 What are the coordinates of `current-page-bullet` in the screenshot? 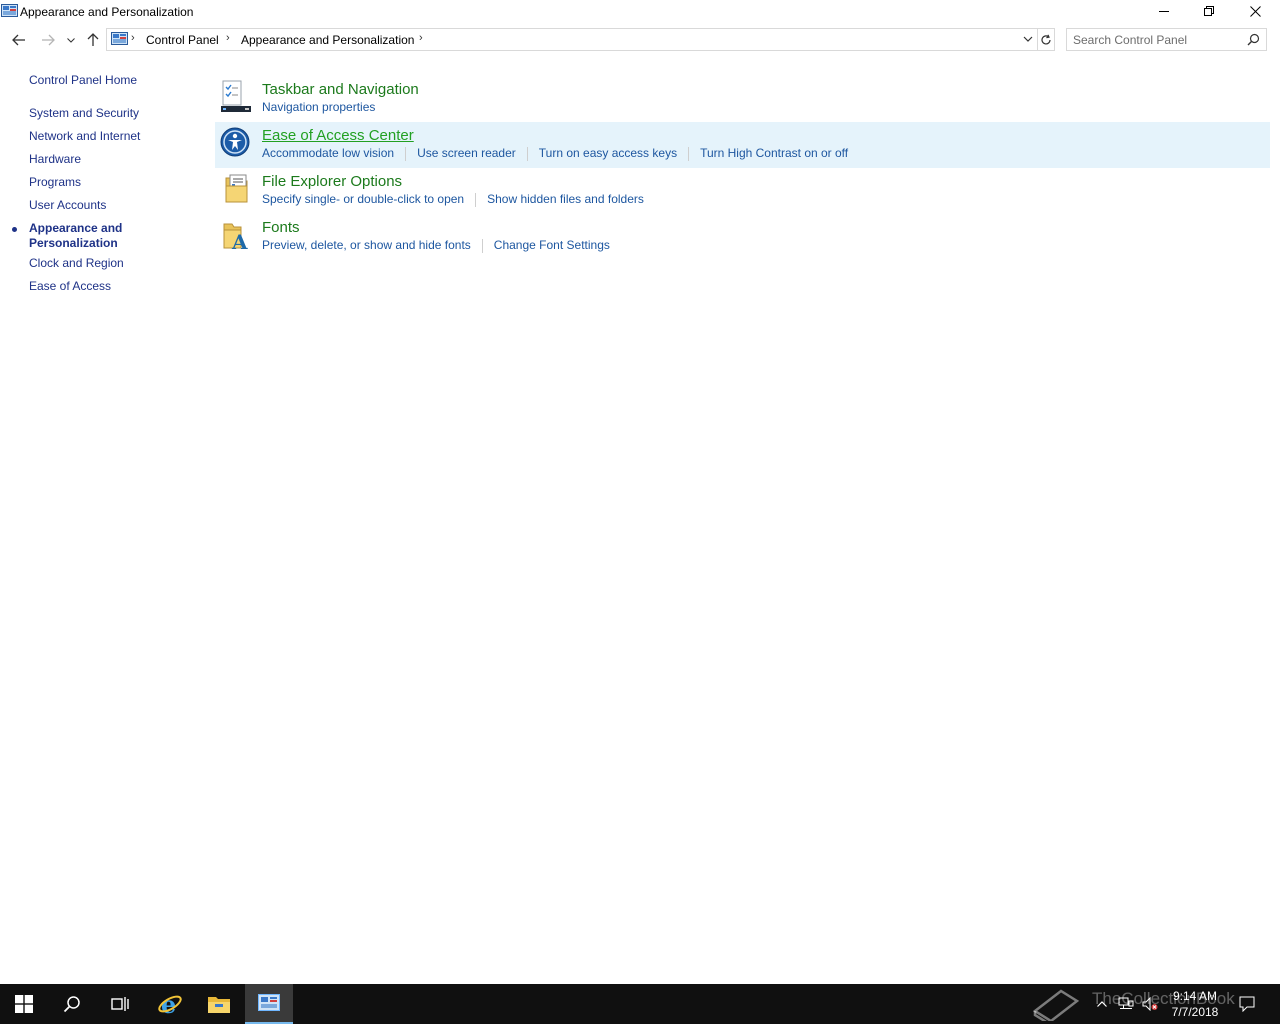 It's located at (14, 229).